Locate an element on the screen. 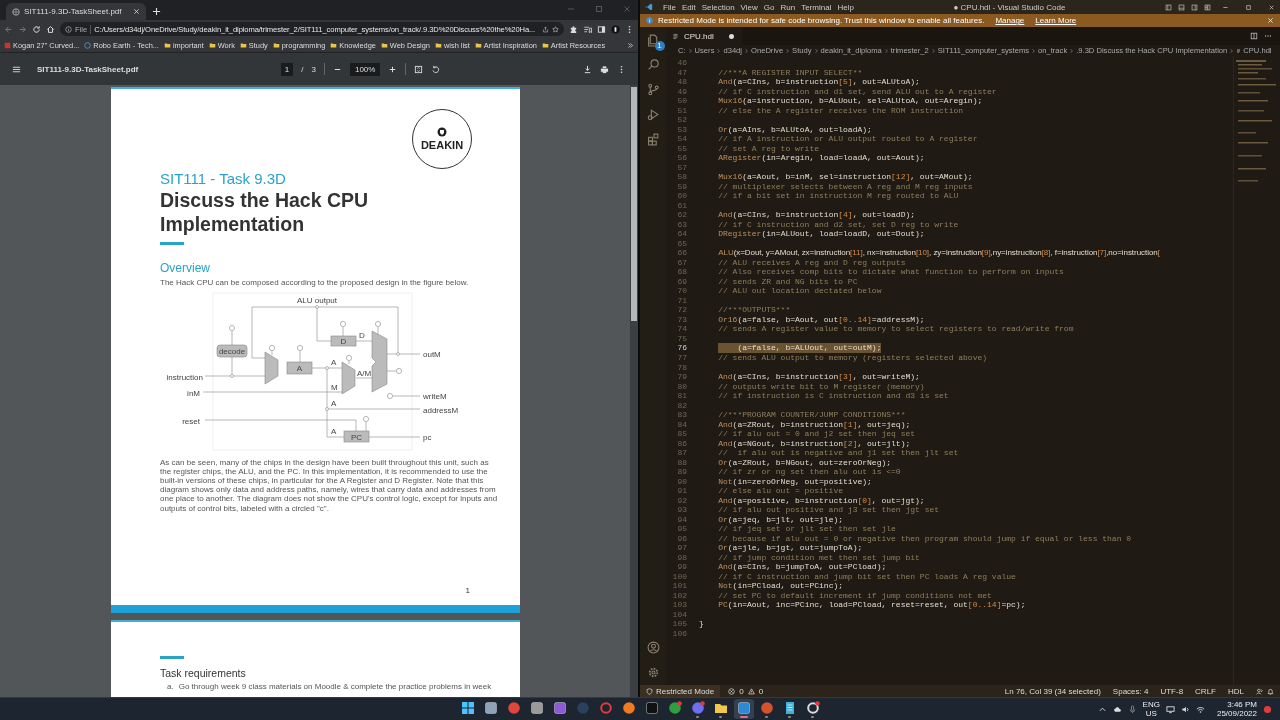 The height and width of the screenshot is (720, 1280). print-icon is located at coordinates (604, 69).